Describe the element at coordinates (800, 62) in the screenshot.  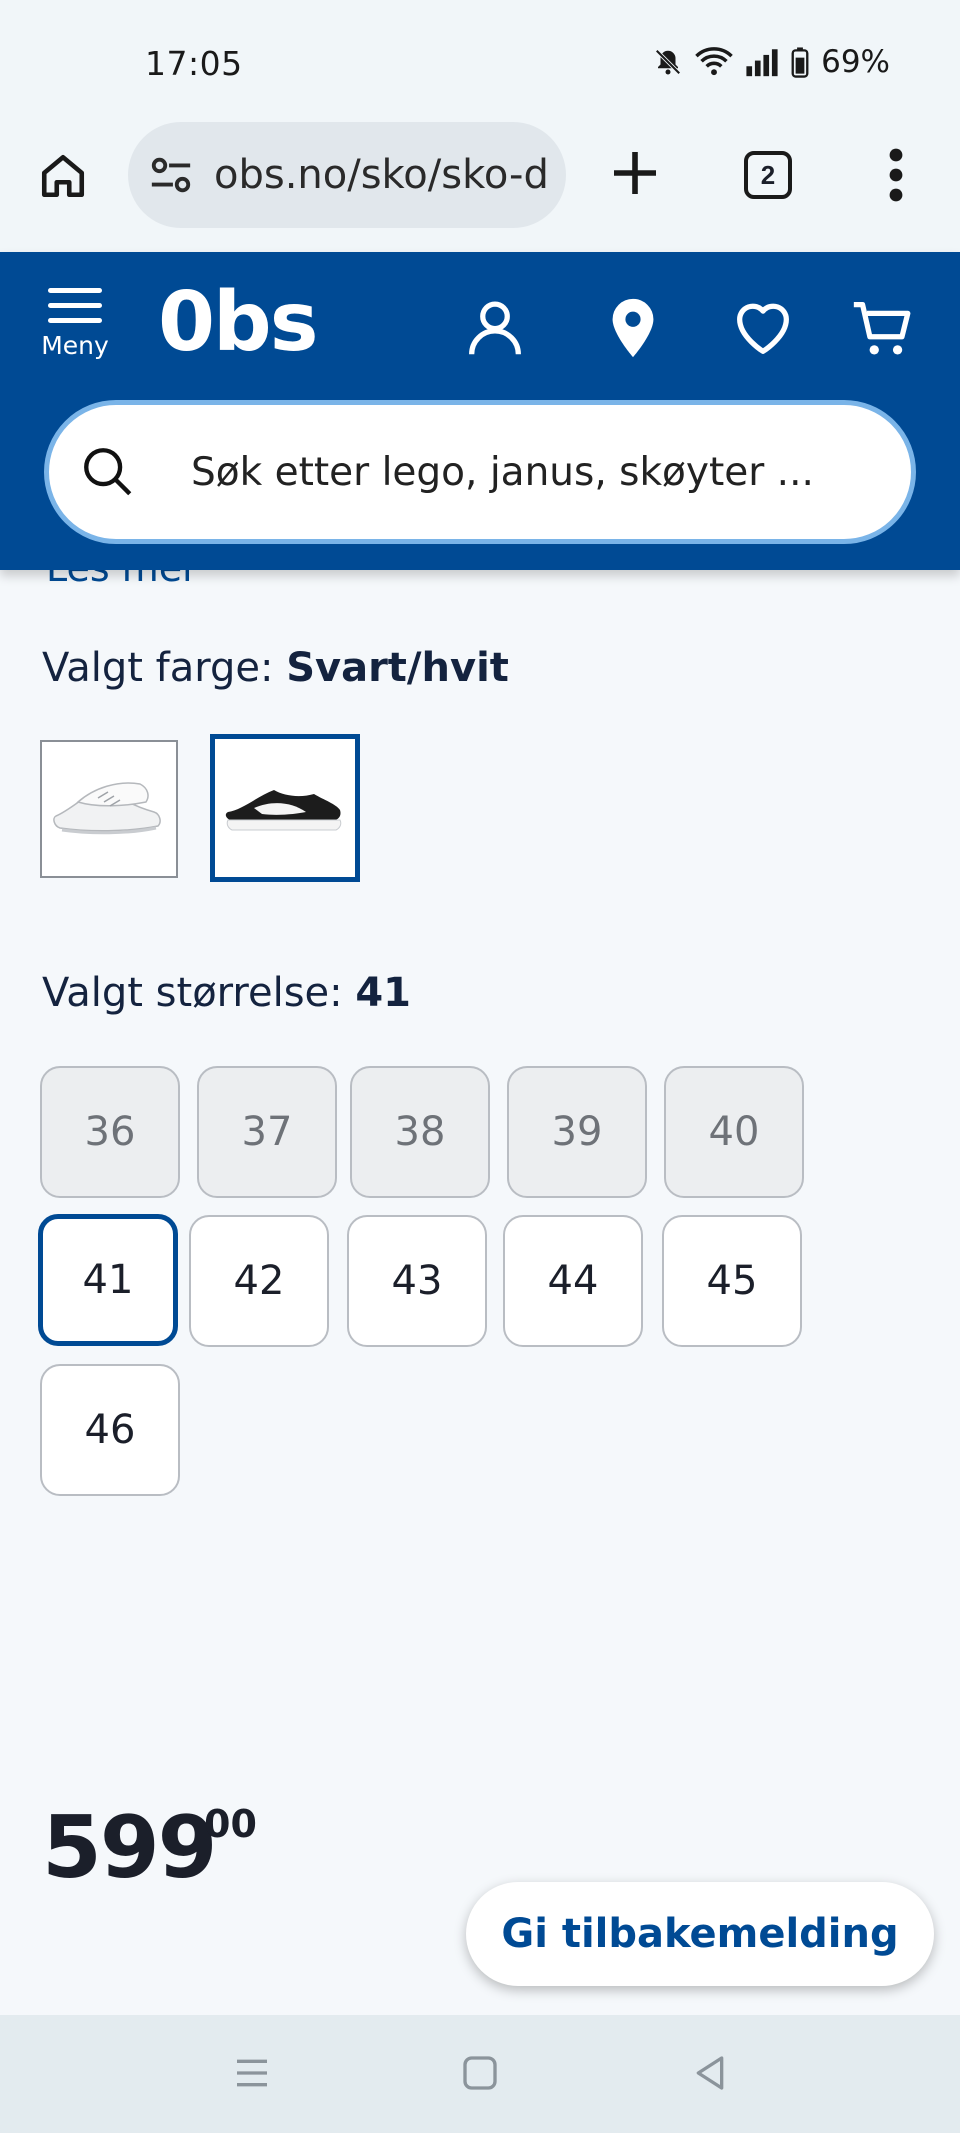
I see `battery-icon` at that location.